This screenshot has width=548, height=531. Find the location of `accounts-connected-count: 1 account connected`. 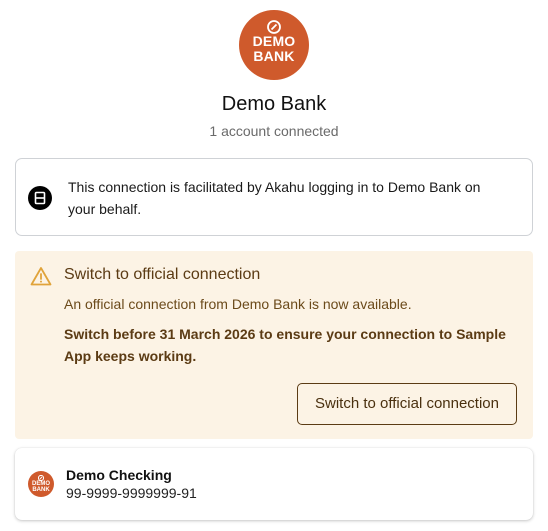

accounts-connected-count: 1 account connected is located at coordinates (274, 131).